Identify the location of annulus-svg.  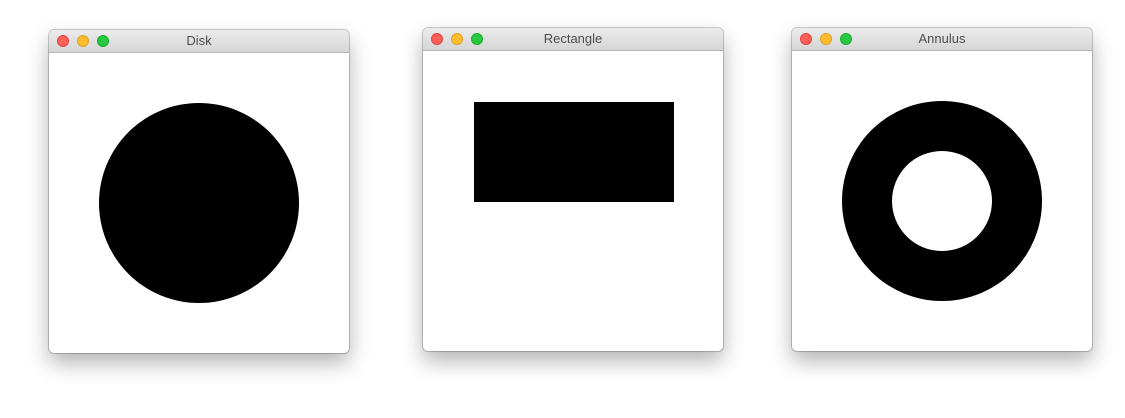
(942, 201).